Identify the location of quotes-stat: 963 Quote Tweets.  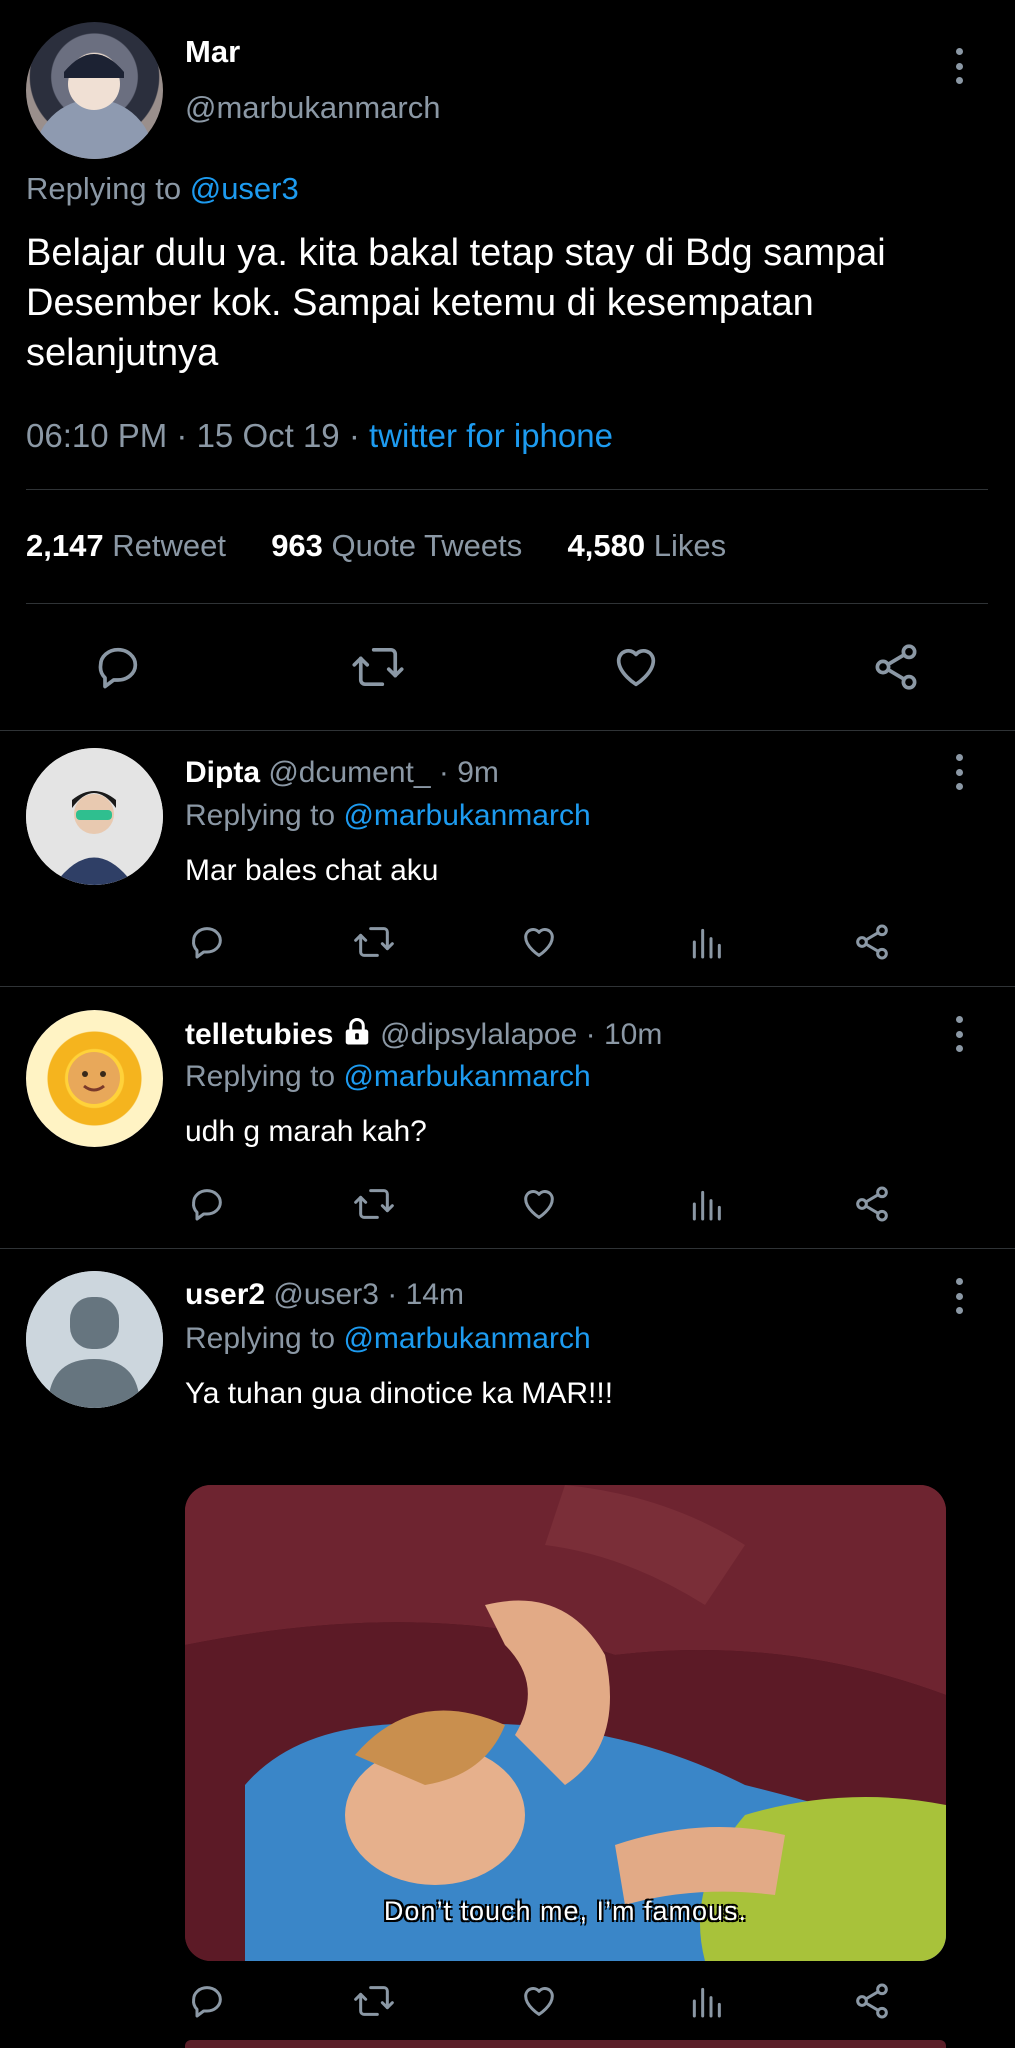
(396, 545).